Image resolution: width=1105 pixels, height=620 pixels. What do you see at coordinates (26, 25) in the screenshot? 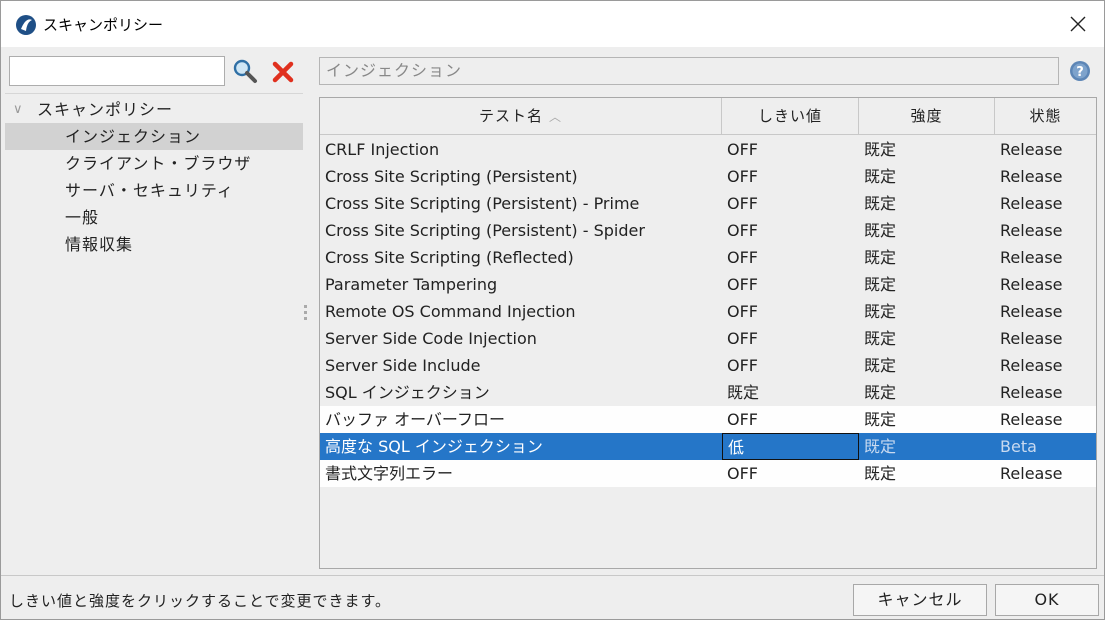
I see `app-logo-icon` at bounding box center [26, 25].